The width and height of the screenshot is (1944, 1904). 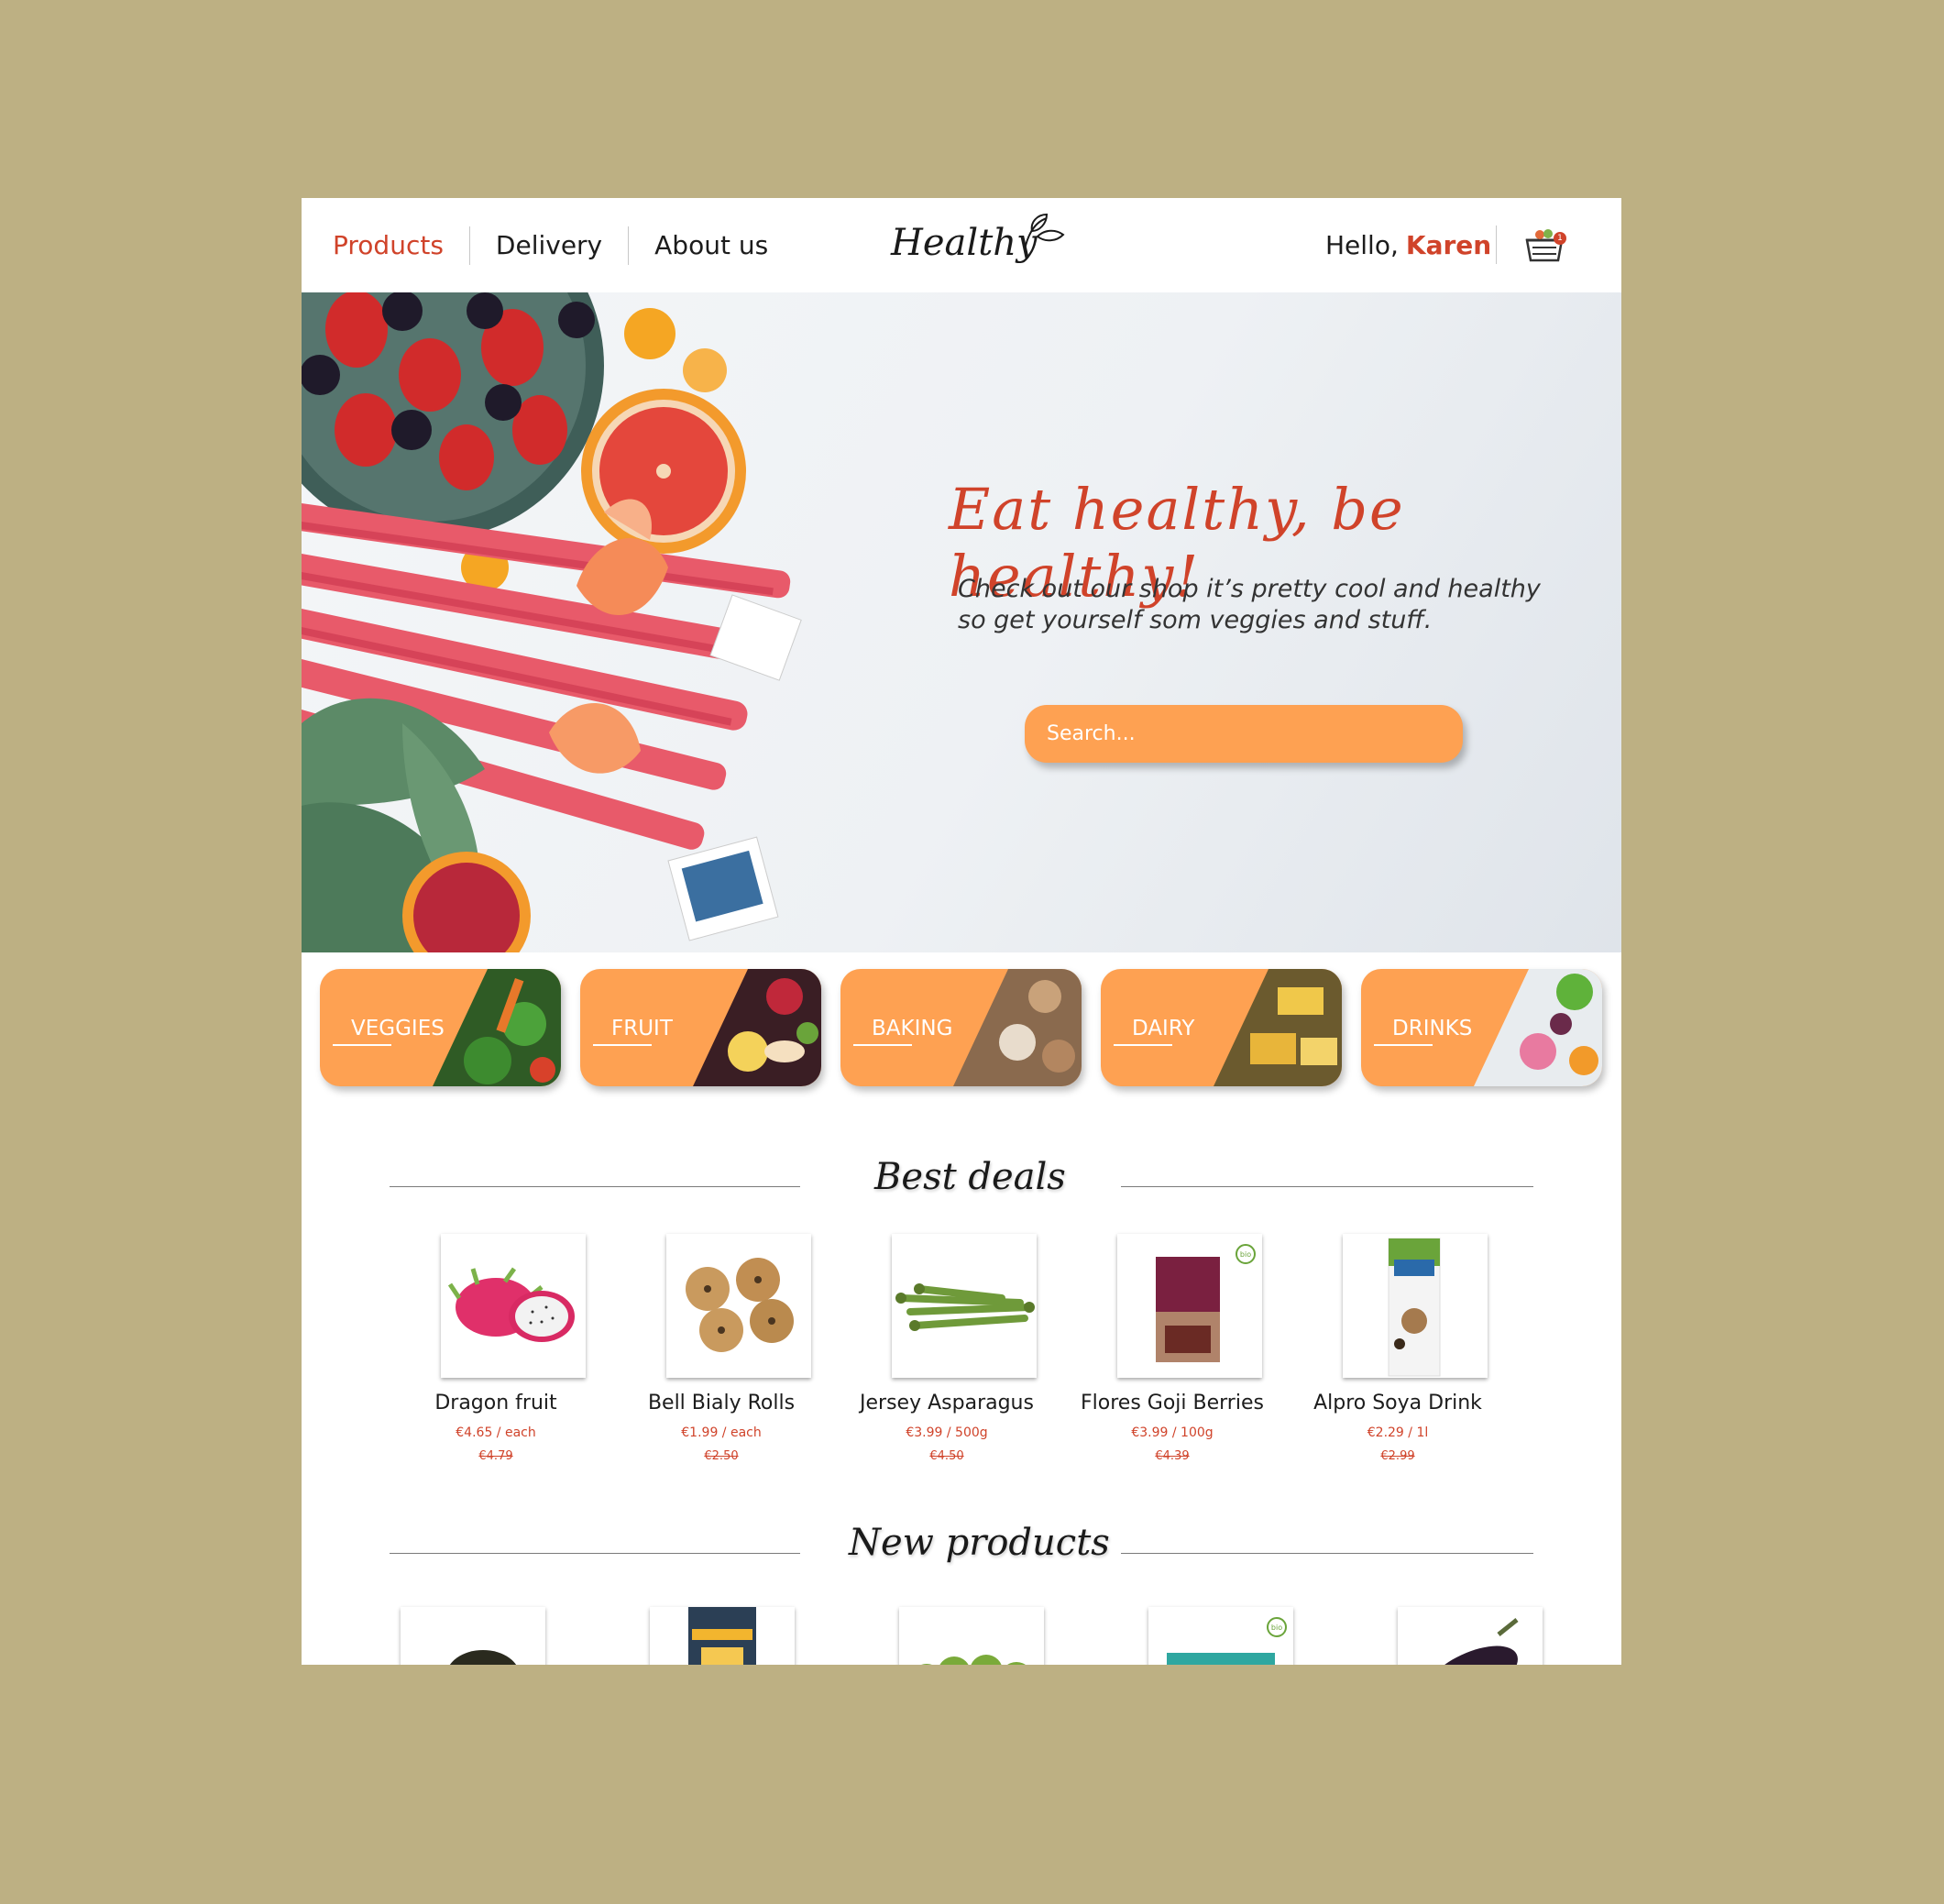 I want to click on user-name: Karen, so click(x=1449, y=245).